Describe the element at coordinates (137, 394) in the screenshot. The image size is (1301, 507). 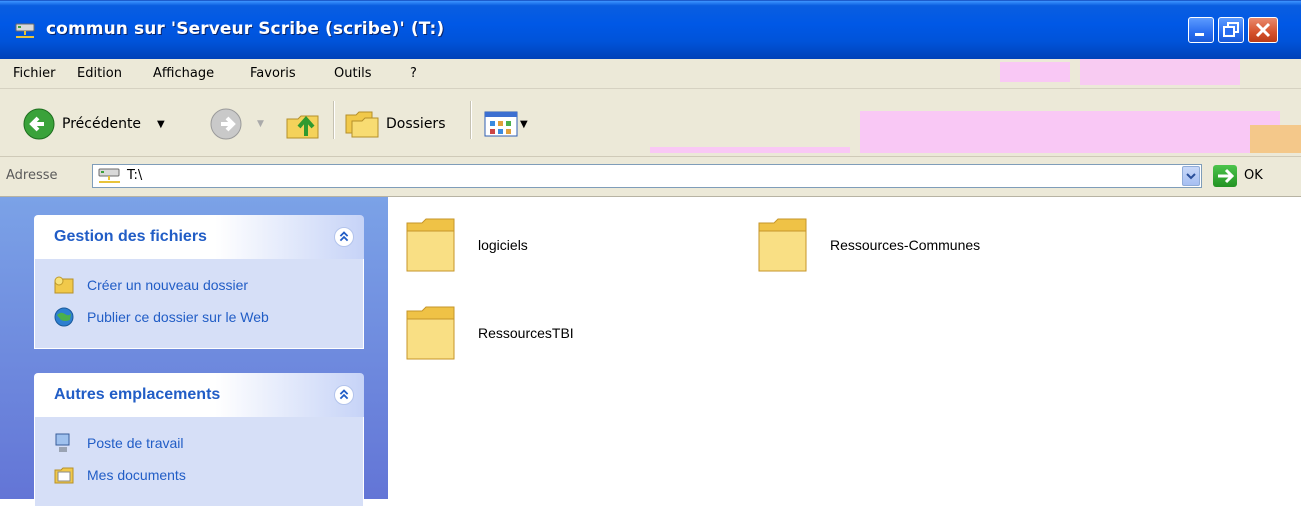
I see `other-places-title: Autres emplacements` at that location.